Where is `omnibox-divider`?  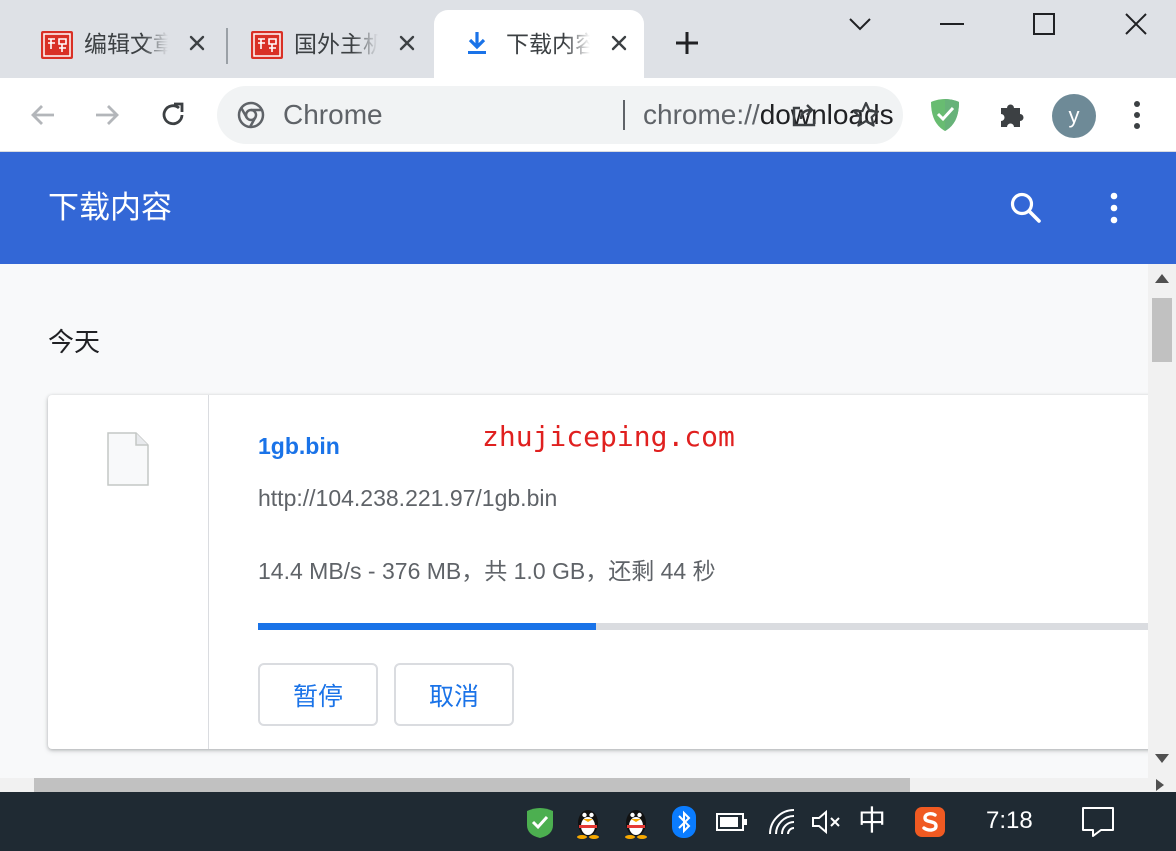
omnibox-divider is located at coordinates (624, 115).